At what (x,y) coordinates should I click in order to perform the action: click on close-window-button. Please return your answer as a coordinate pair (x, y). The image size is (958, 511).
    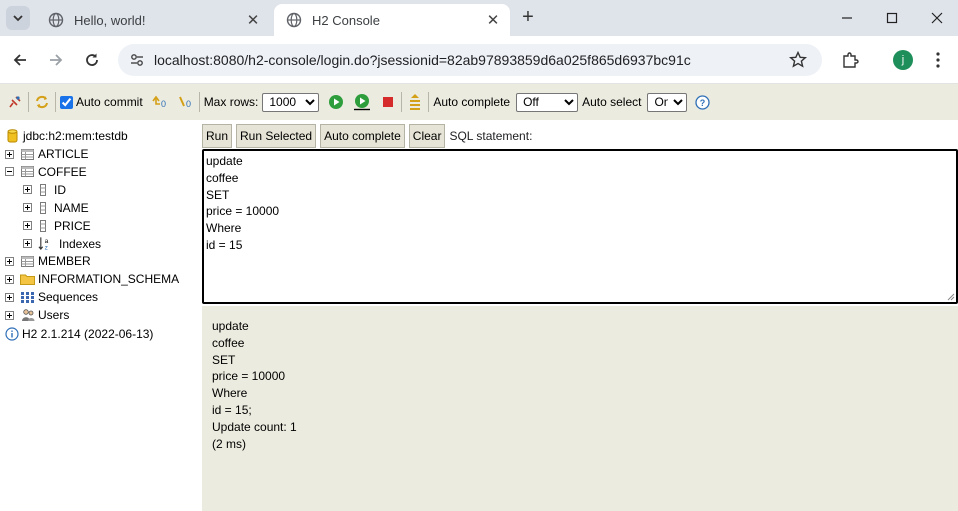
    Looking at the image, I should click on (937, 18).